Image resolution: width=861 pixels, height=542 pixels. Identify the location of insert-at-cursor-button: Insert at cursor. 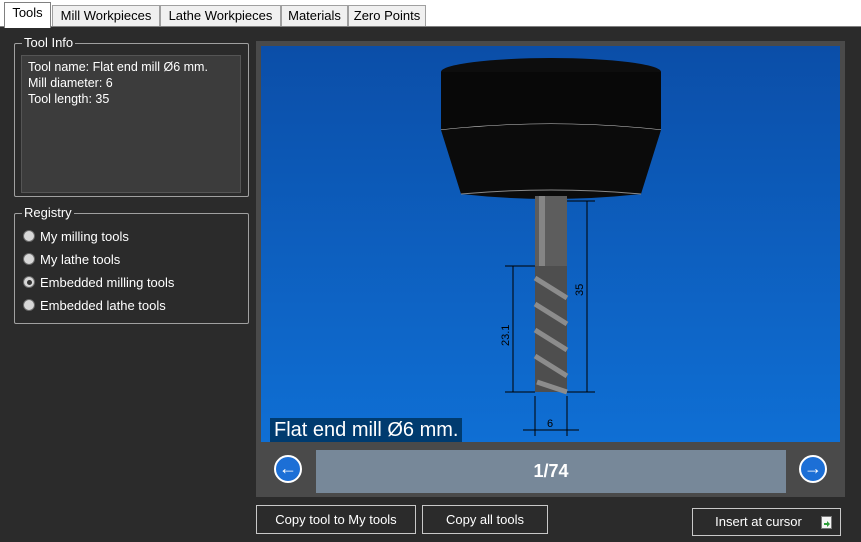
(766, 522).